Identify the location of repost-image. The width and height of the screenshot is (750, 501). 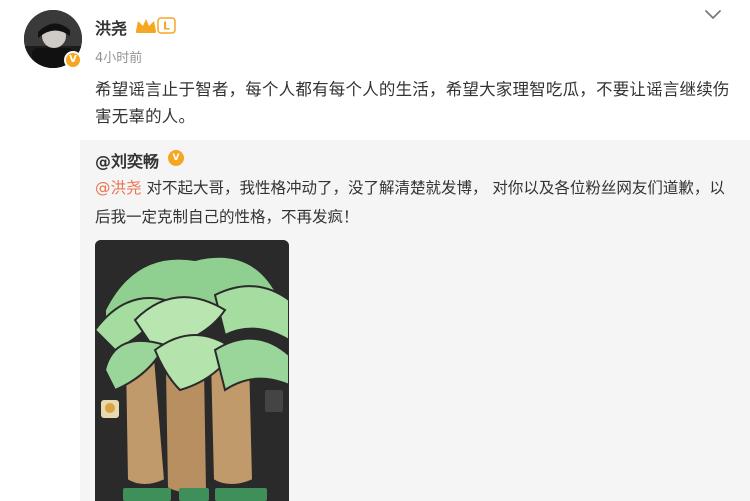
(192, 370).